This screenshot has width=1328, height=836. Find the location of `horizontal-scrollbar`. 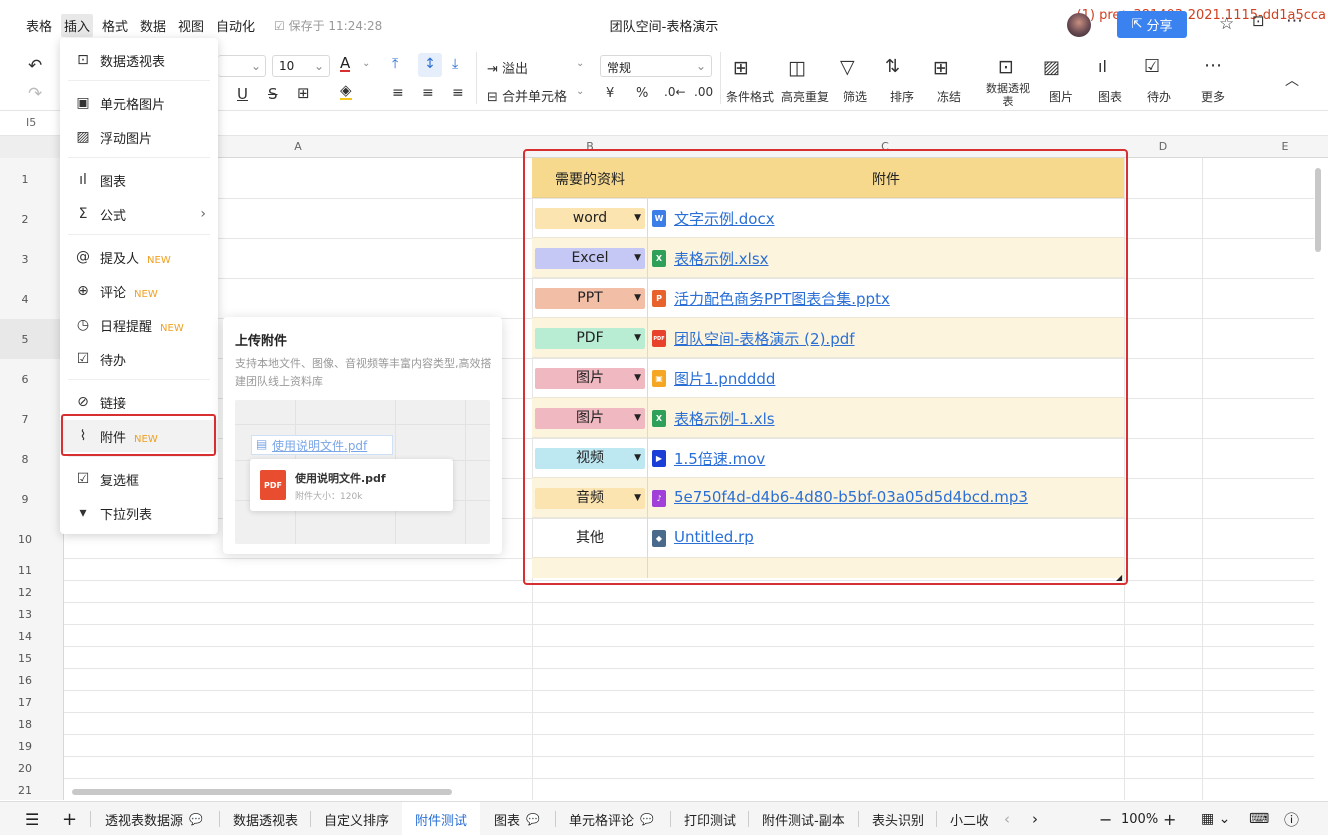

horizontal-scrollbar is located at coordinates (262, 792).